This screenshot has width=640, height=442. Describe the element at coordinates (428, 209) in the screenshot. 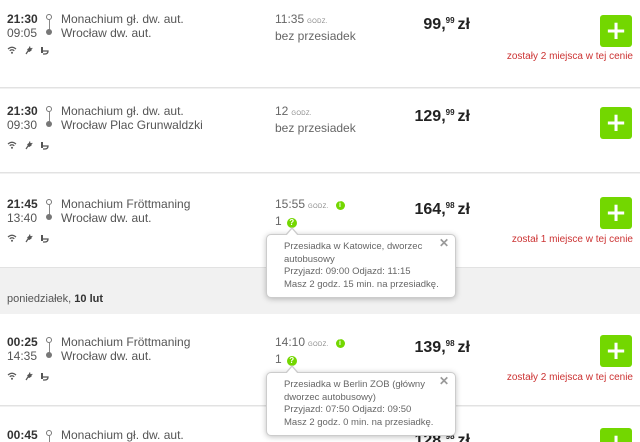

I see `price-main: 164` at that location.